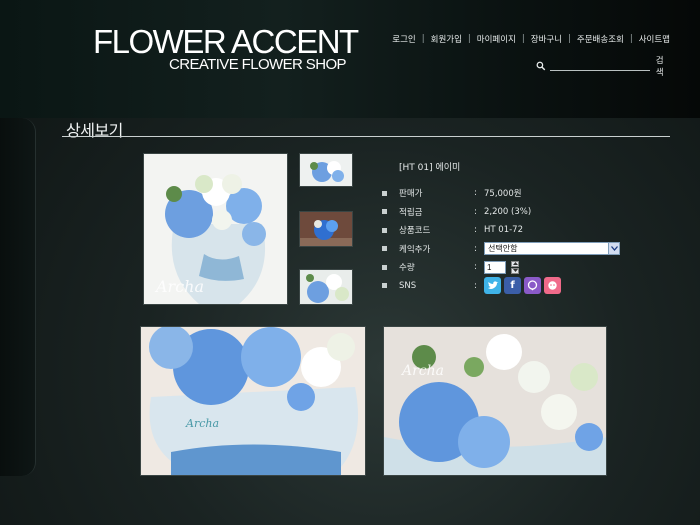 This screenshot has height=525, width=700. What do you see at coordinates (496, 39) in the screenshot?
I see `nav-mypage: 마이페이지` at bounding box center [496, 39].